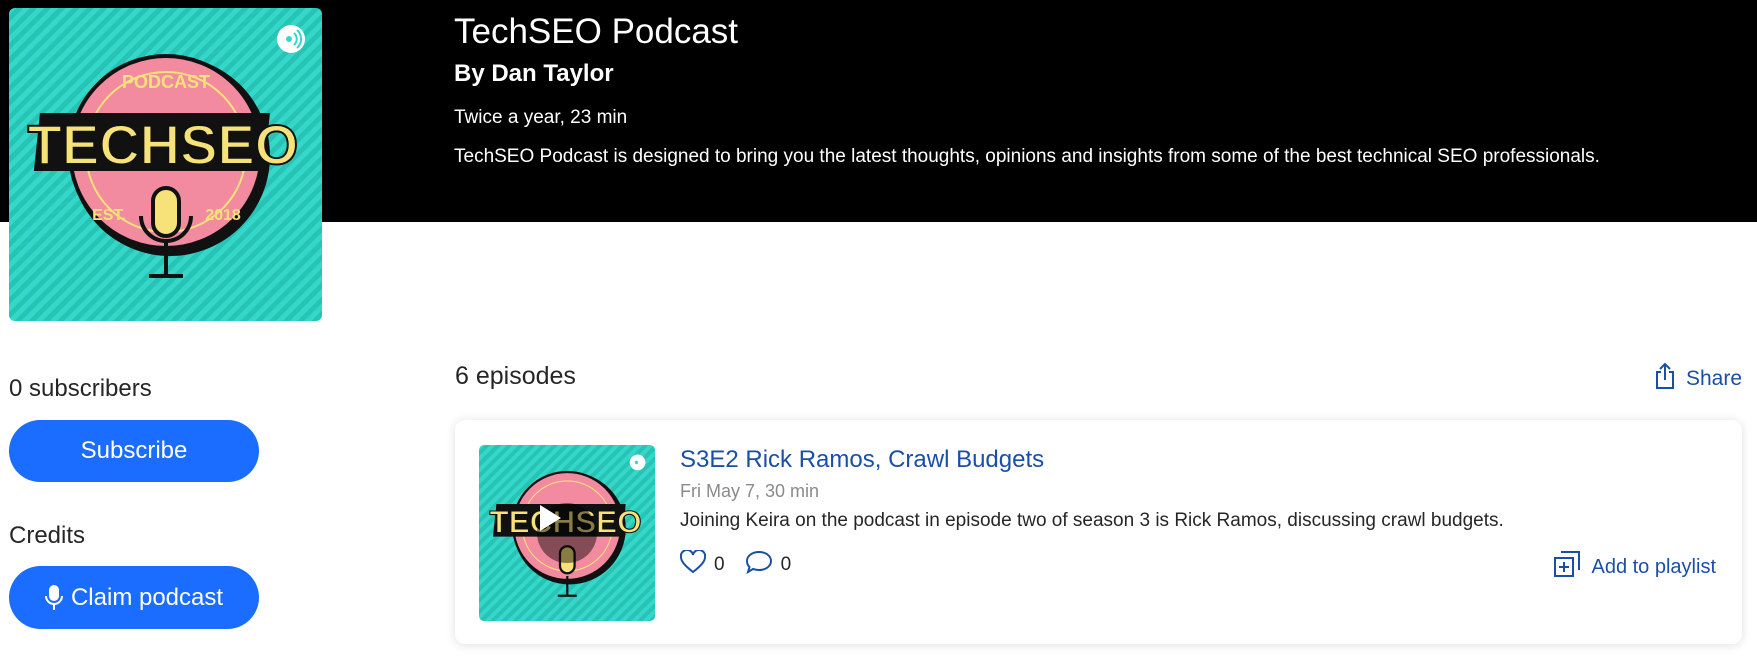 The image size is (1757, 661). What do you see at coordinates (596, 31) in the screenshot?
I see `podcast-title: TechSEO Podcast` at bounding box center [596, 31].